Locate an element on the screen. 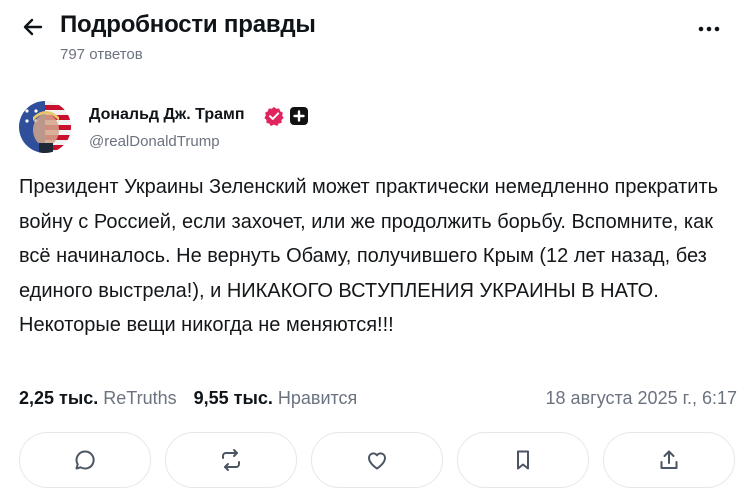  reply-icon is located at coordinates (85, 460).